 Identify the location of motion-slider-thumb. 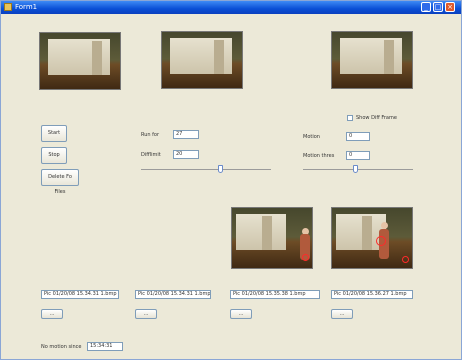
(355, 169).